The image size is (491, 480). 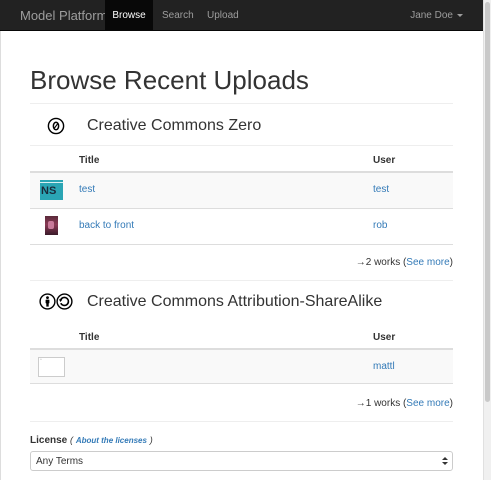 I want to click on table-row: NS test test, so click(x=241, y=191).